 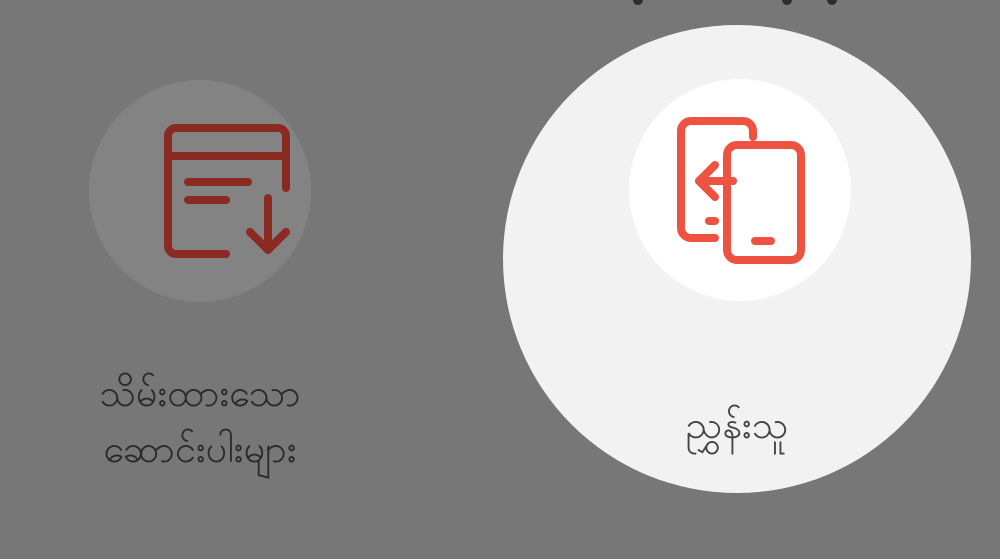 I want to click on phone-transfer-icon, so click(x=741, y=192).